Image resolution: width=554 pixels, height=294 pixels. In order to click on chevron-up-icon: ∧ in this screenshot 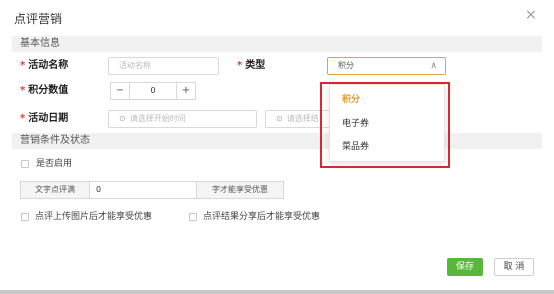, I will do `click(433, 66)`.